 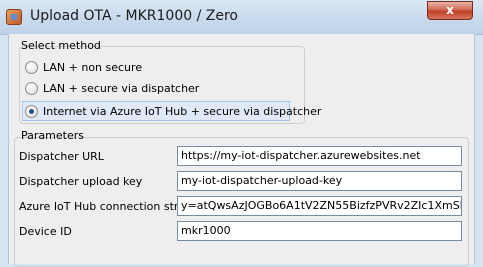 I want to click on app-icon, so click(x=14, y=17).